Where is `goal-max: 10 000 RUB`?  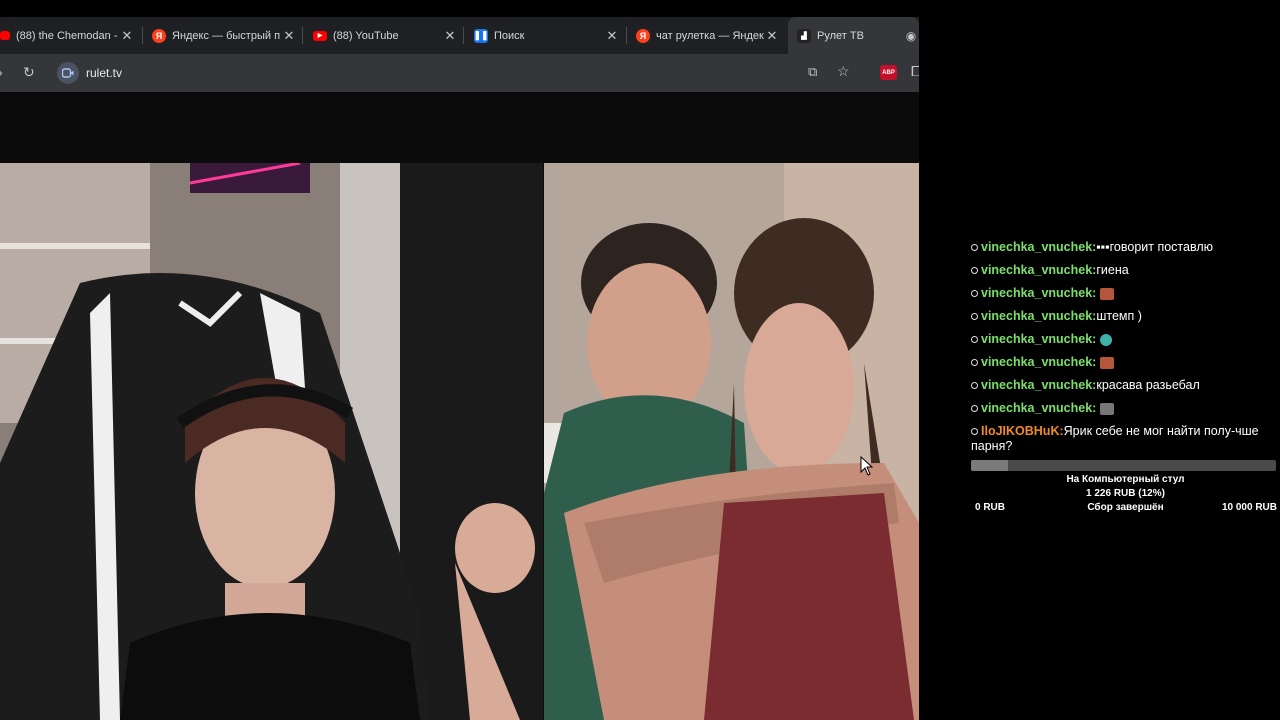
goal-max: 10 000 RUB is located at coordinates (1249, 507).